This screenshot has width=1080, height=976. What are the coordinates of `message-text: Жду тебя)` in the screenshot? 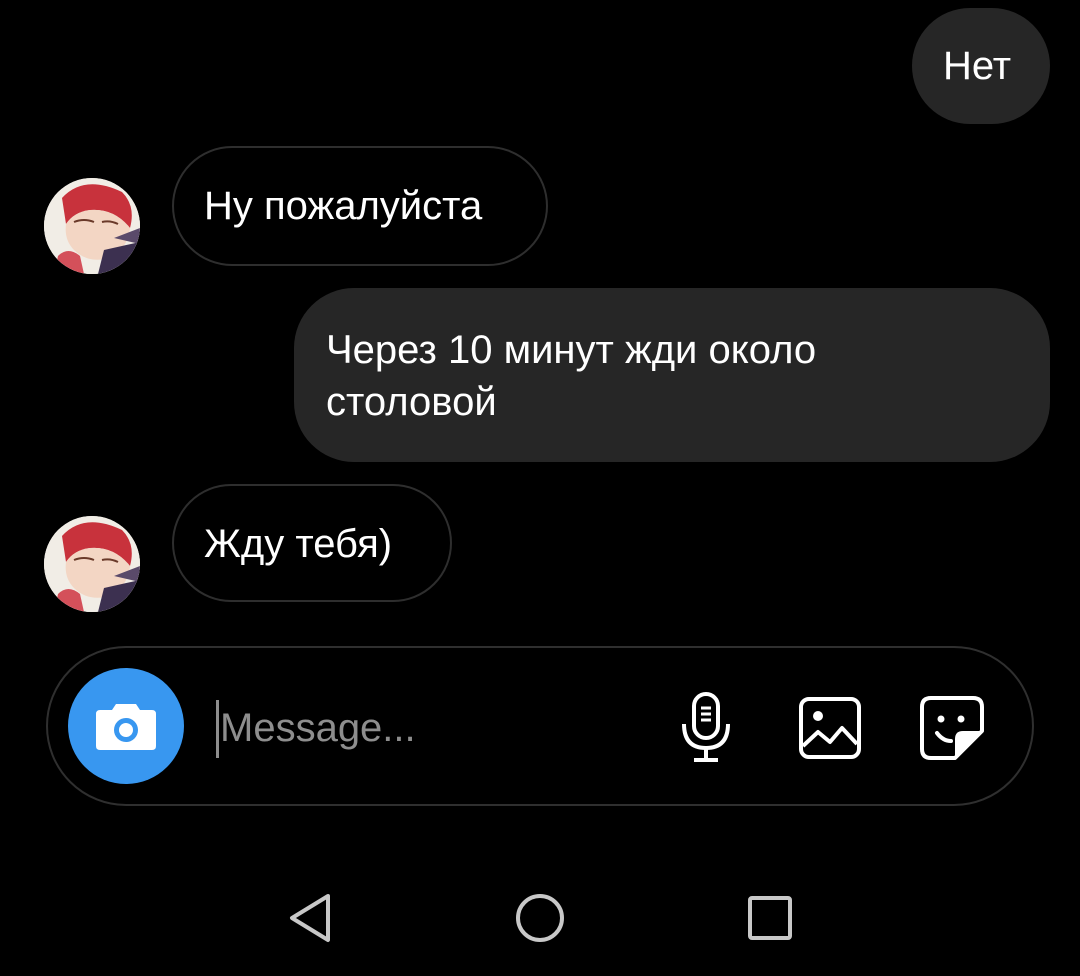 It's located at (298, 544).